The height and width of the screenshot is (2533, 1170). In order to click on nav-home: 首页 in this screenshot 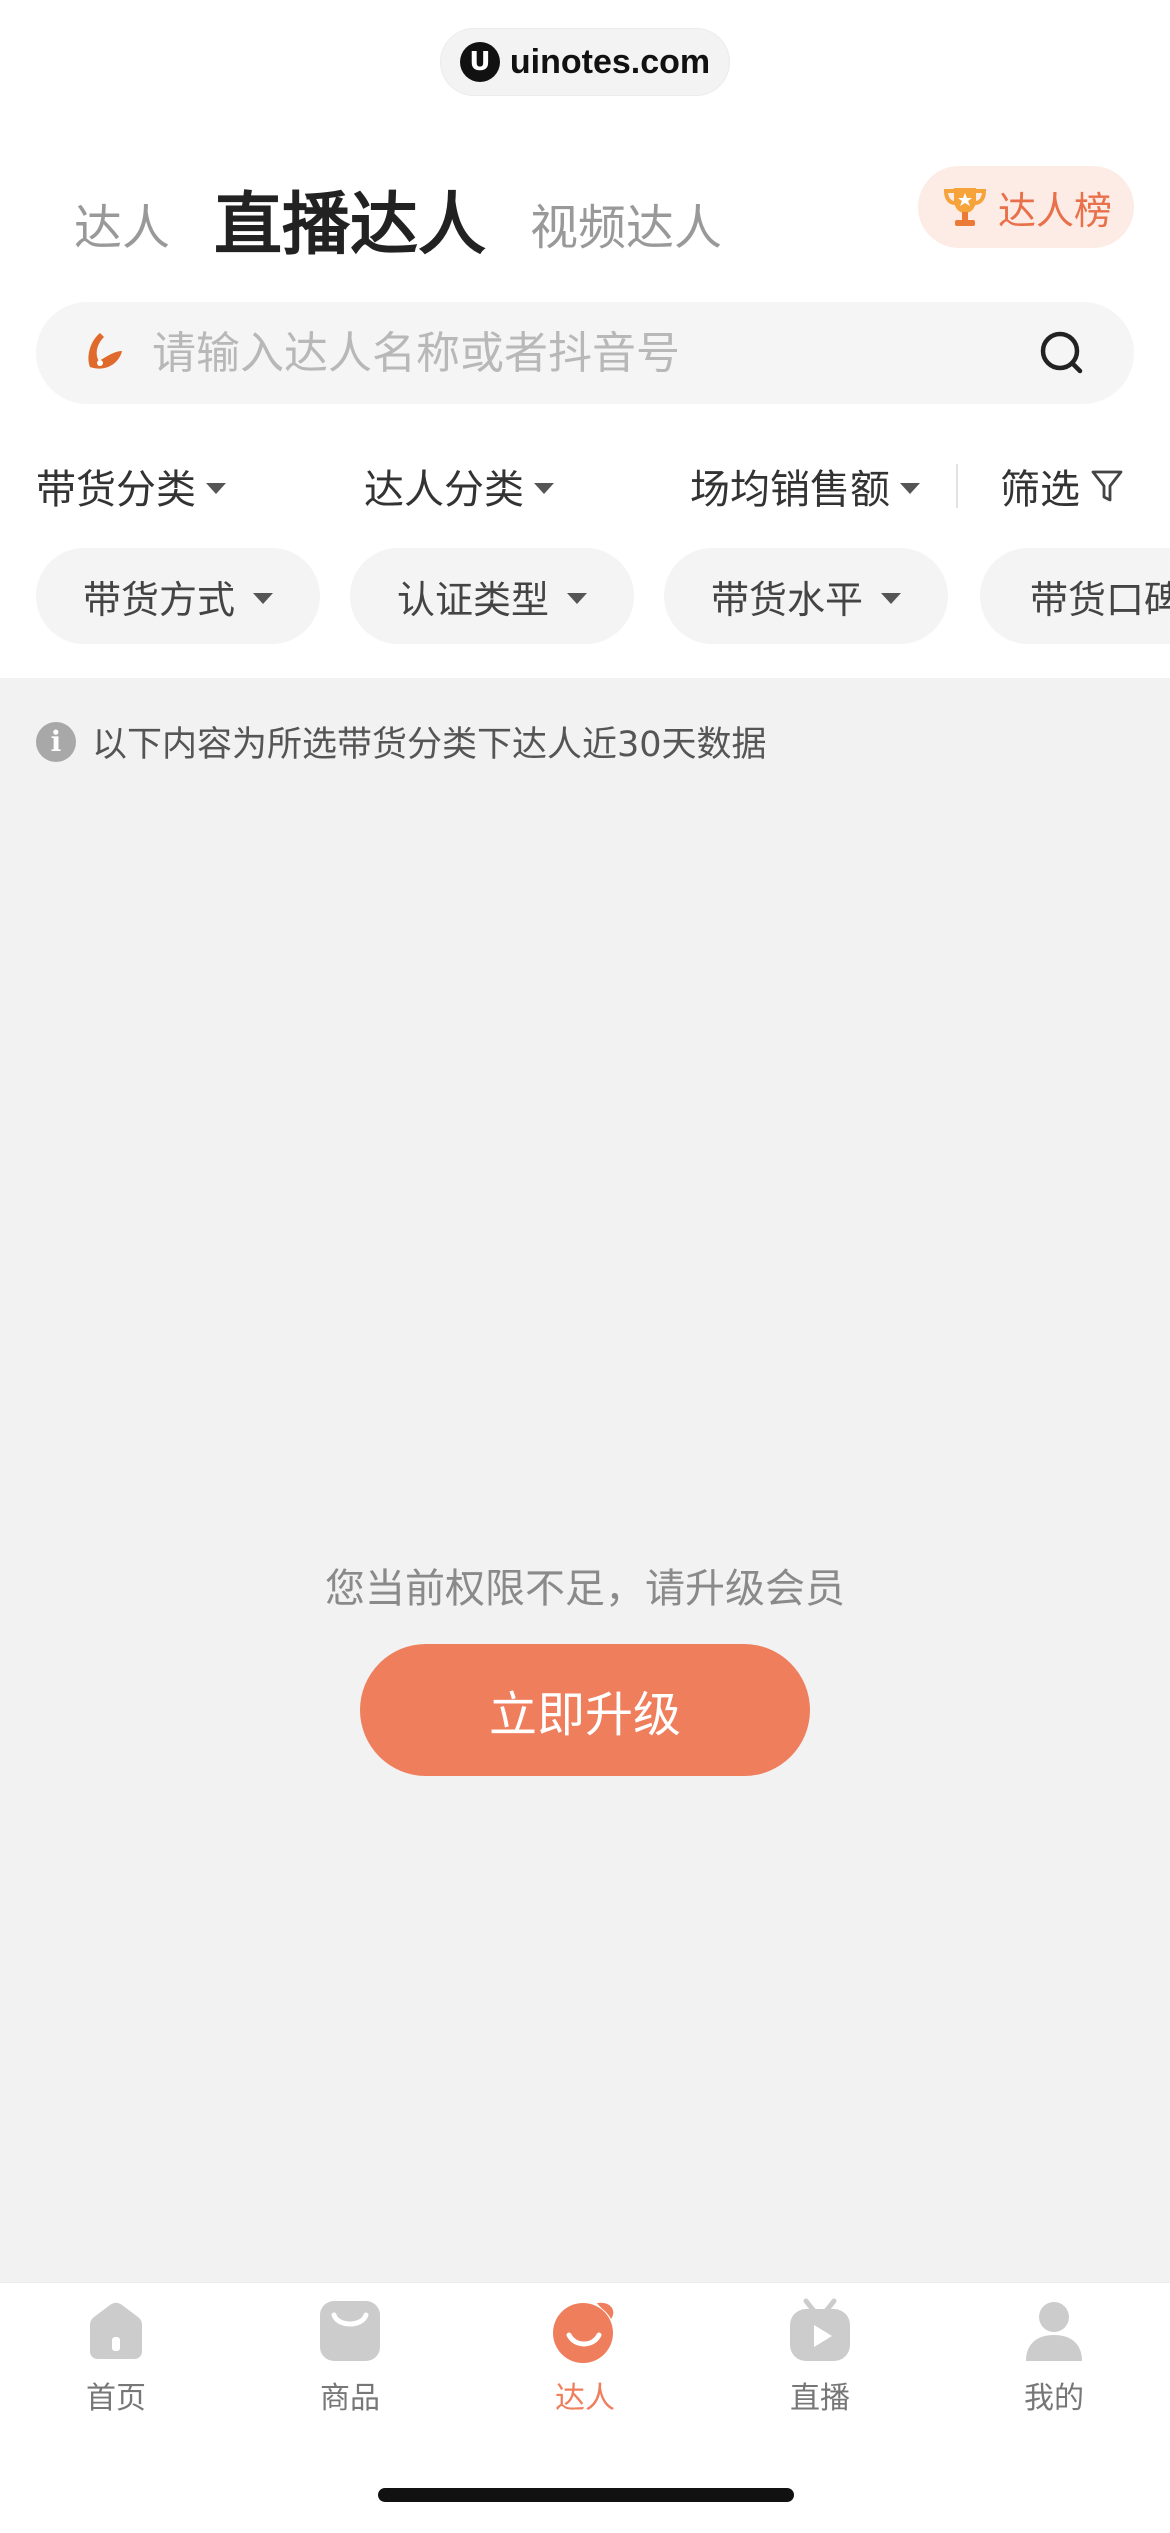, I will do `click(116, 2357)`.